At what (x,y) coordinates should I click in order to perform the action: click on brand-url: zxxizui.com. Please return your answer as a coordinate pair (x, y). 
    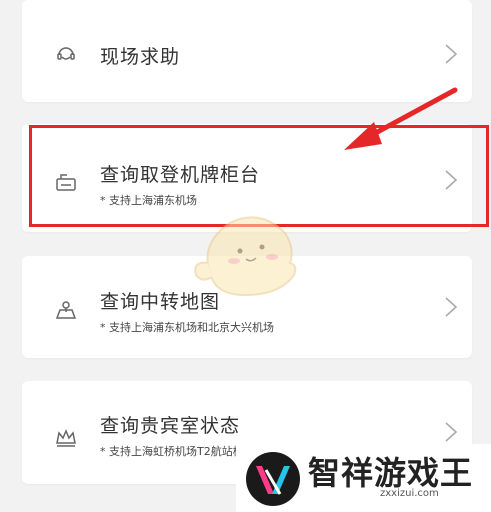
    Looking at the image, I should click on (409, 493).